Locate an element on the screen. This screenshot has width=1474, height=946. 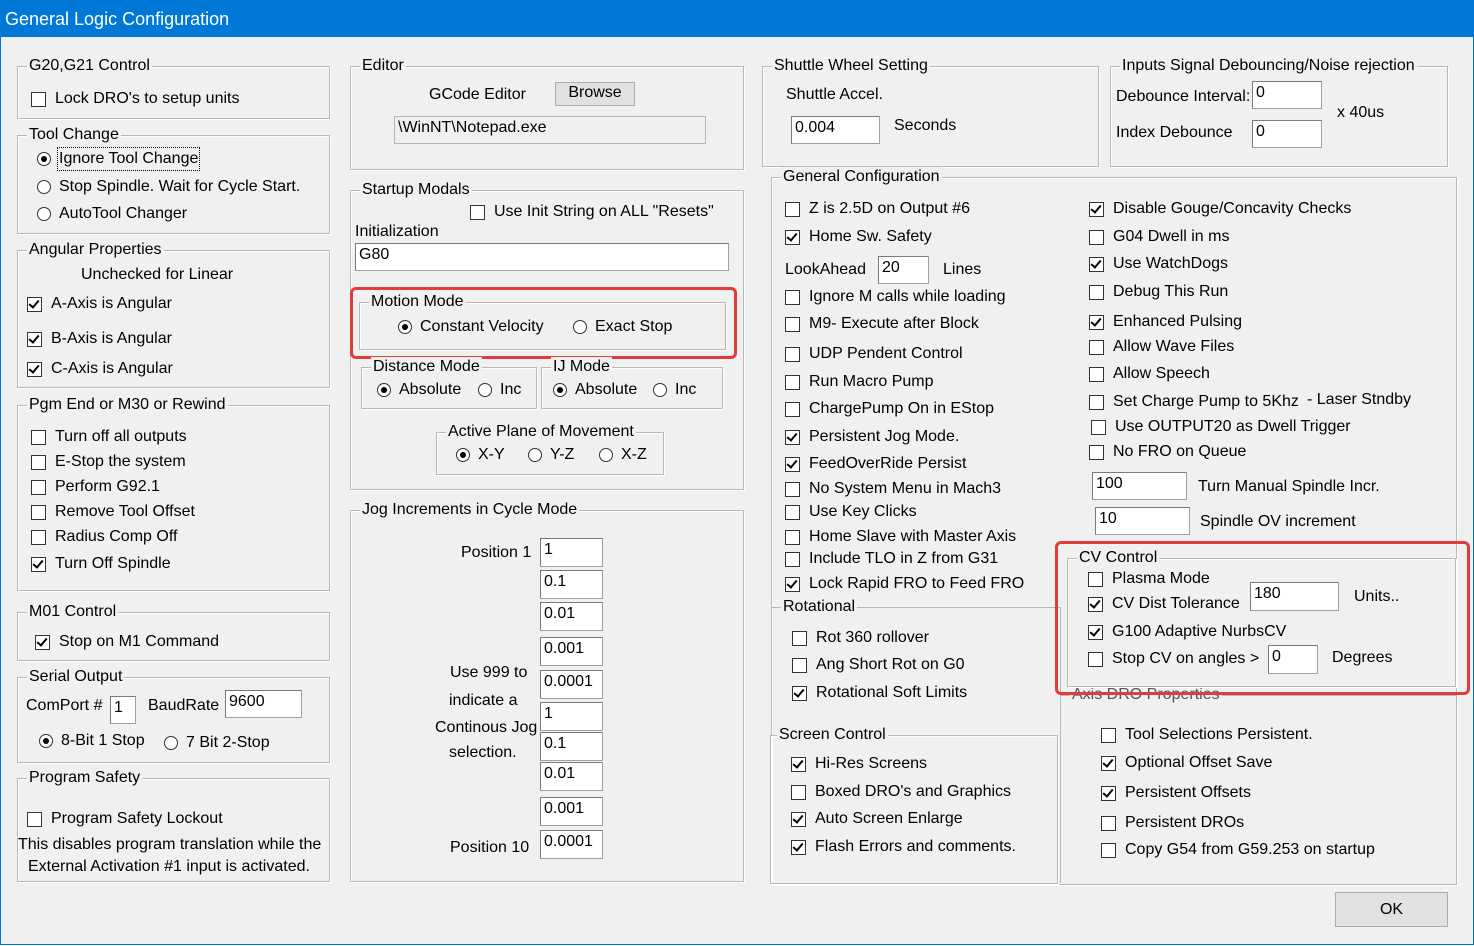
persistent-jog-checkbox: Persistent Jog Mode. is located at coordinates (872, 437).